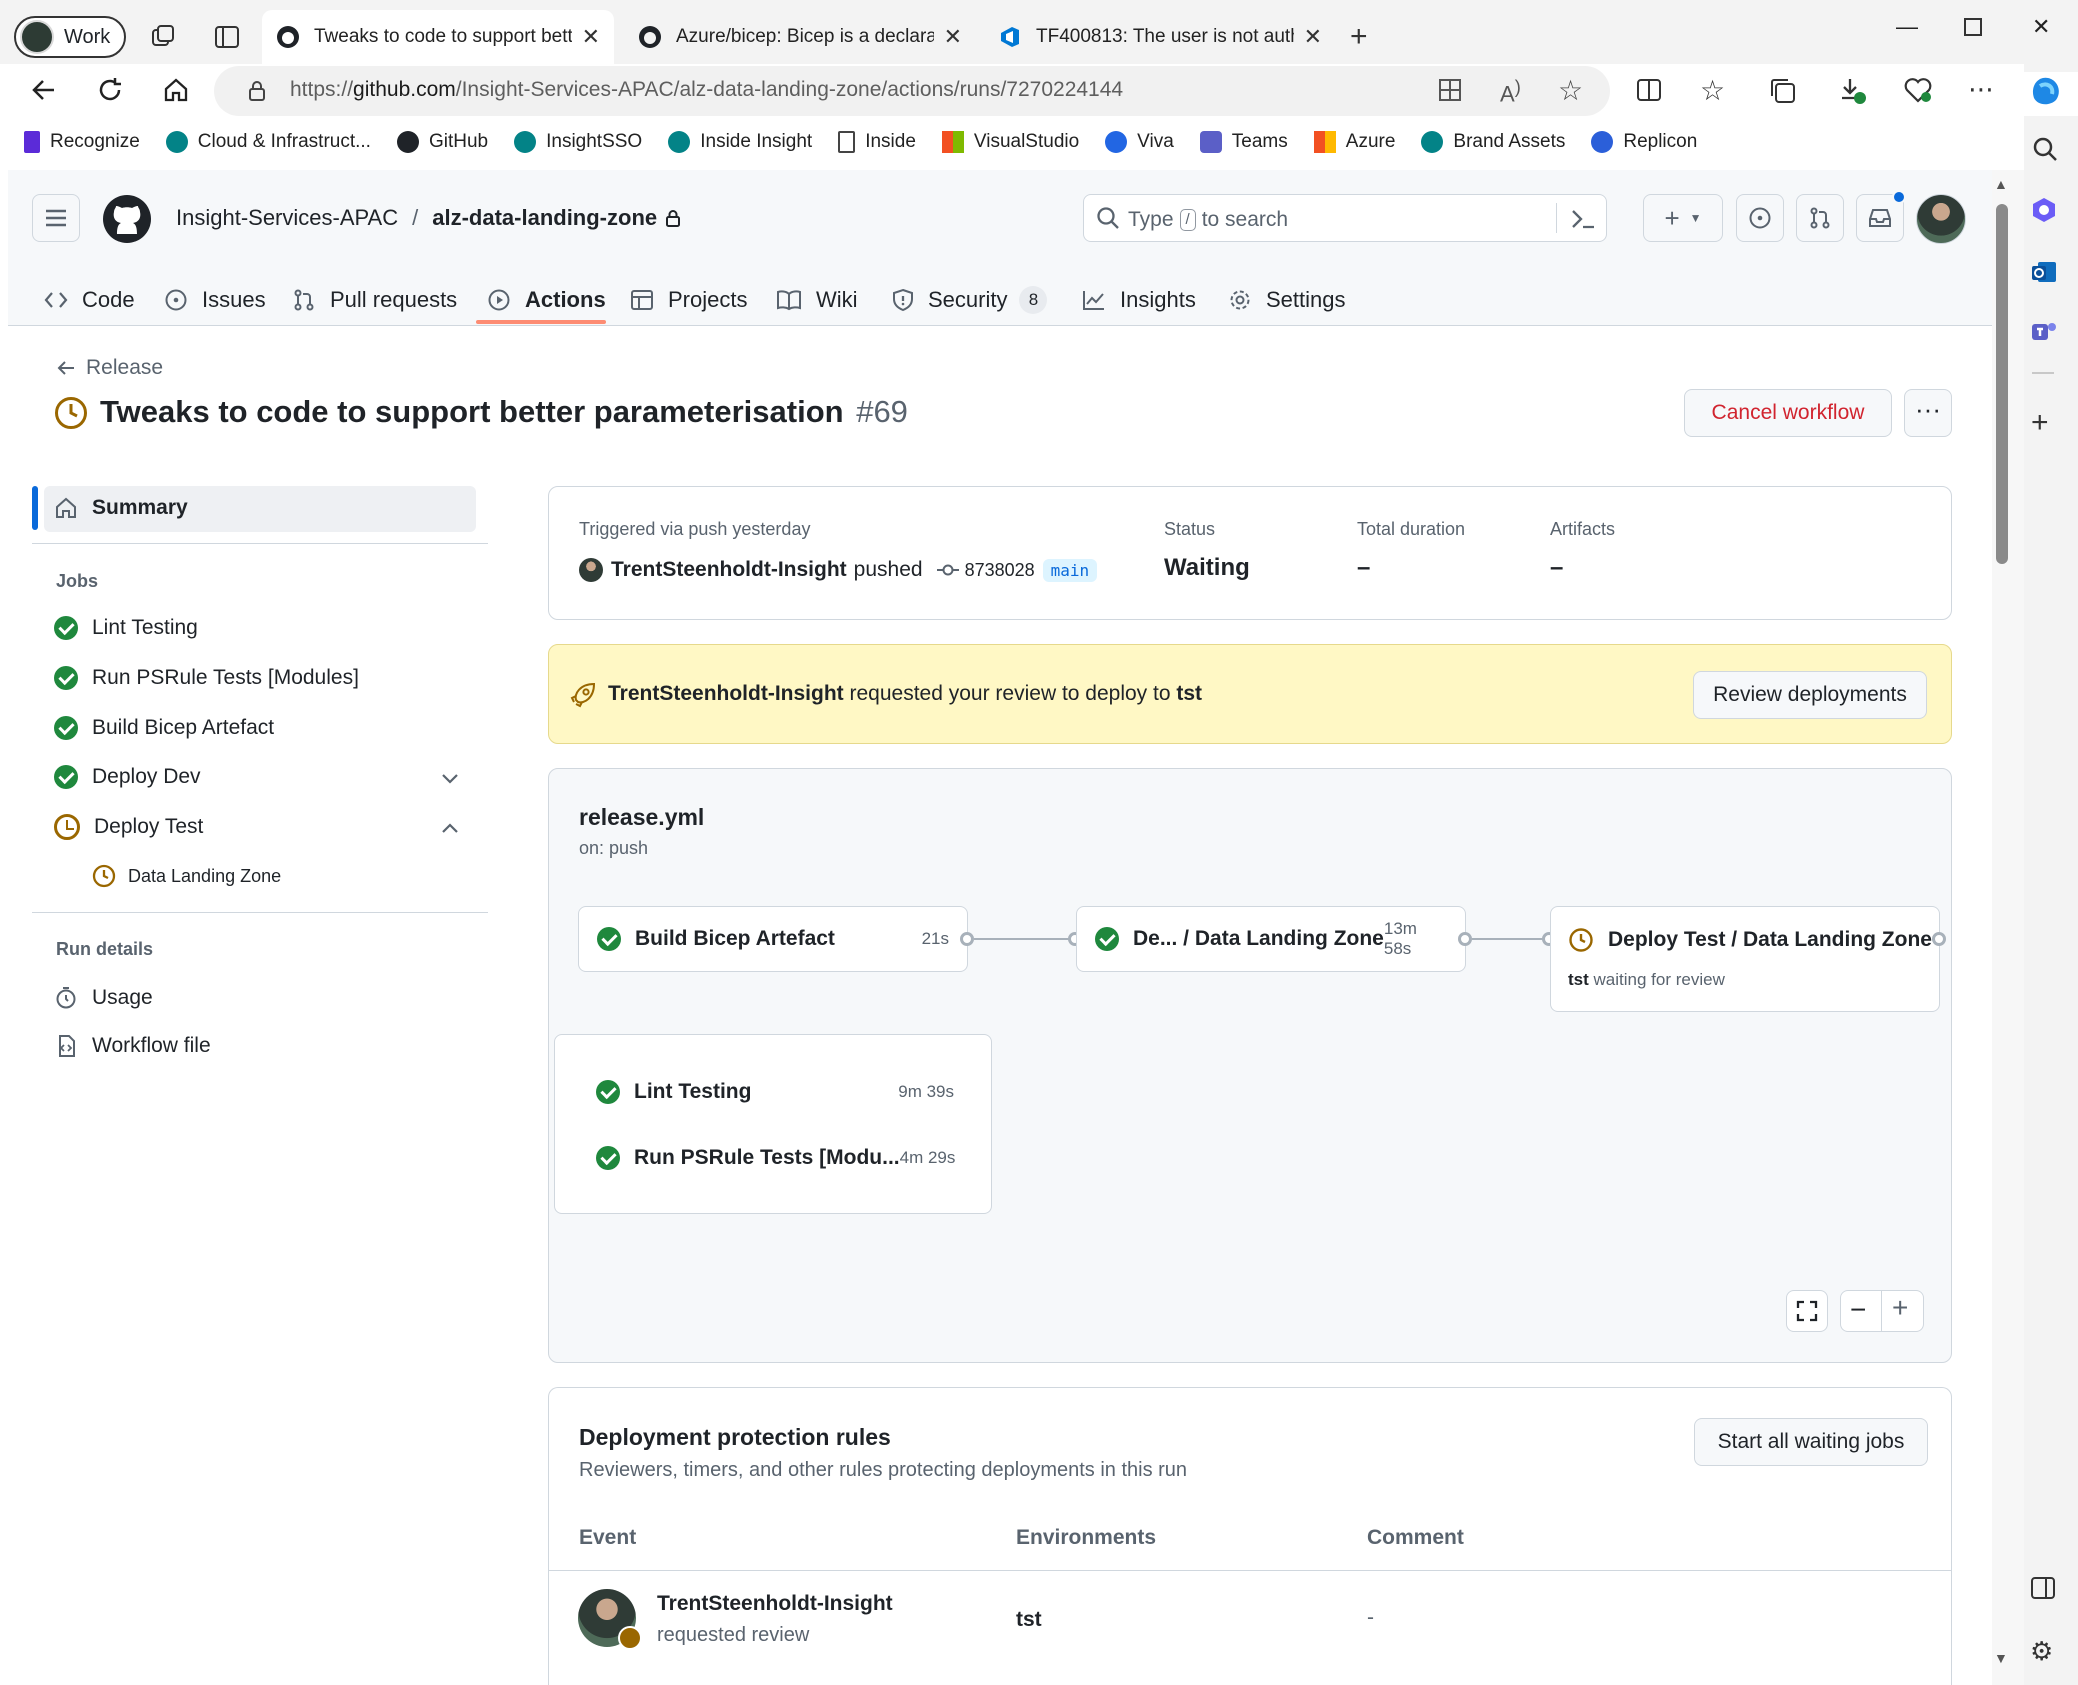  I want to click on waiting-status-icon, so click(71, 413).